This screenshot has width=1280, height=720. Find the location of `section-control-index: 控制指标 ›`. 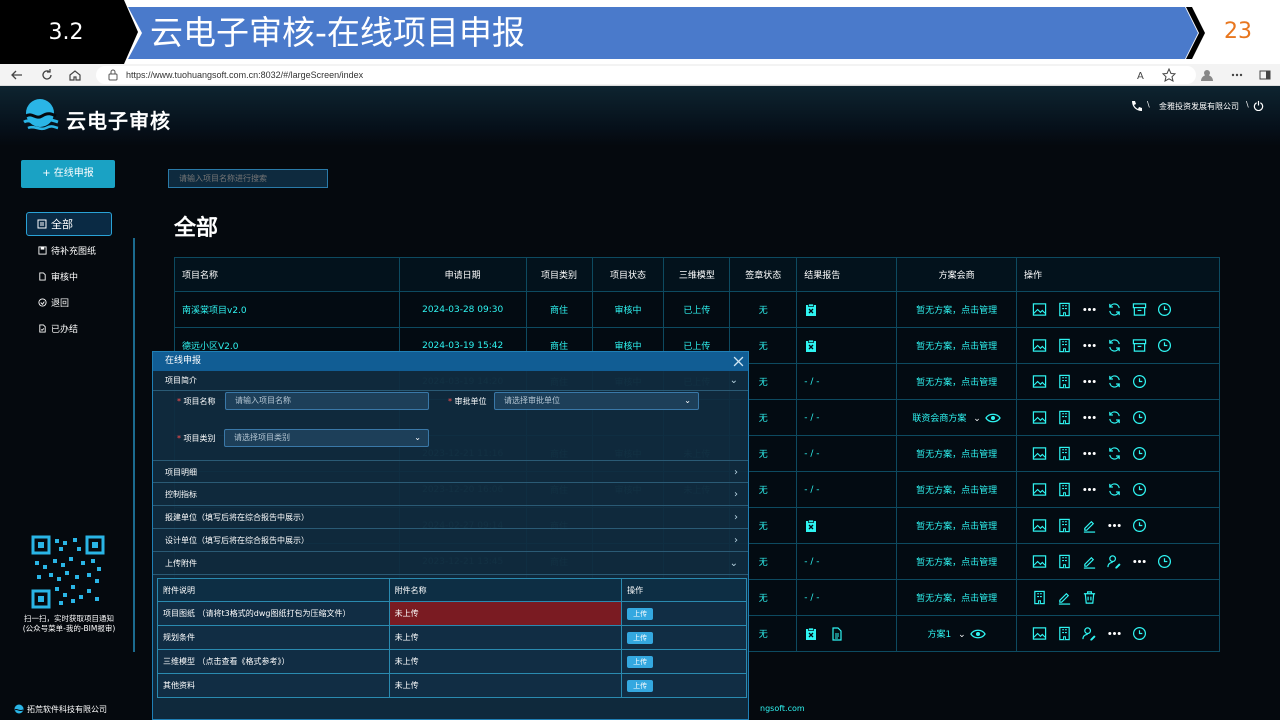

section-control-index: 控制指标 › is located at coordinates (450, 494).